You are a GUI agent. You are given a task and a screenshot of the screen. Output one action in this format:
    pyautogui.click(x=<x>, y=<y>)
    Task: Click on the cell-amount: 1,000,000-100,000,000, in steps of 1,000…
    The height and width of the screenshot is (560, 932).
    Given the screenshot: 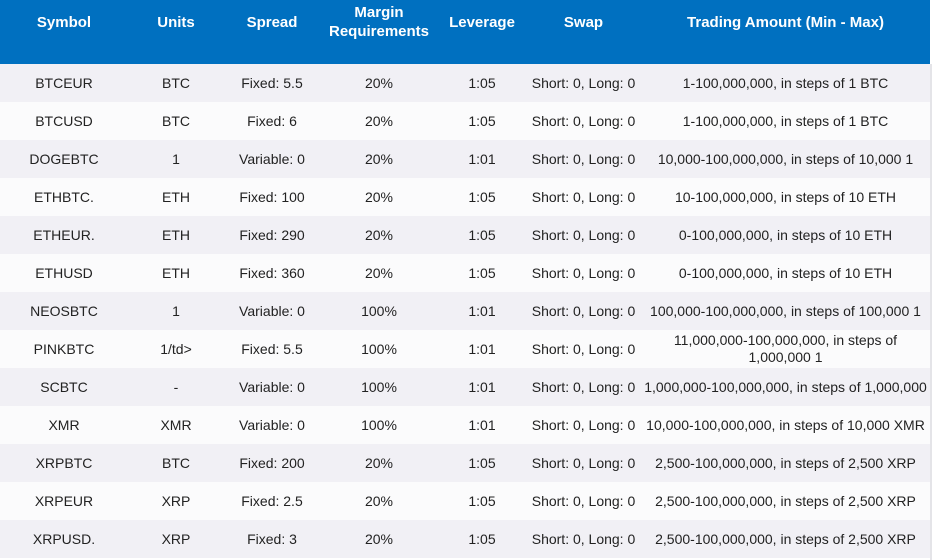 What is the action you would take?
    pyautogui.click(x=785, y=387)
    